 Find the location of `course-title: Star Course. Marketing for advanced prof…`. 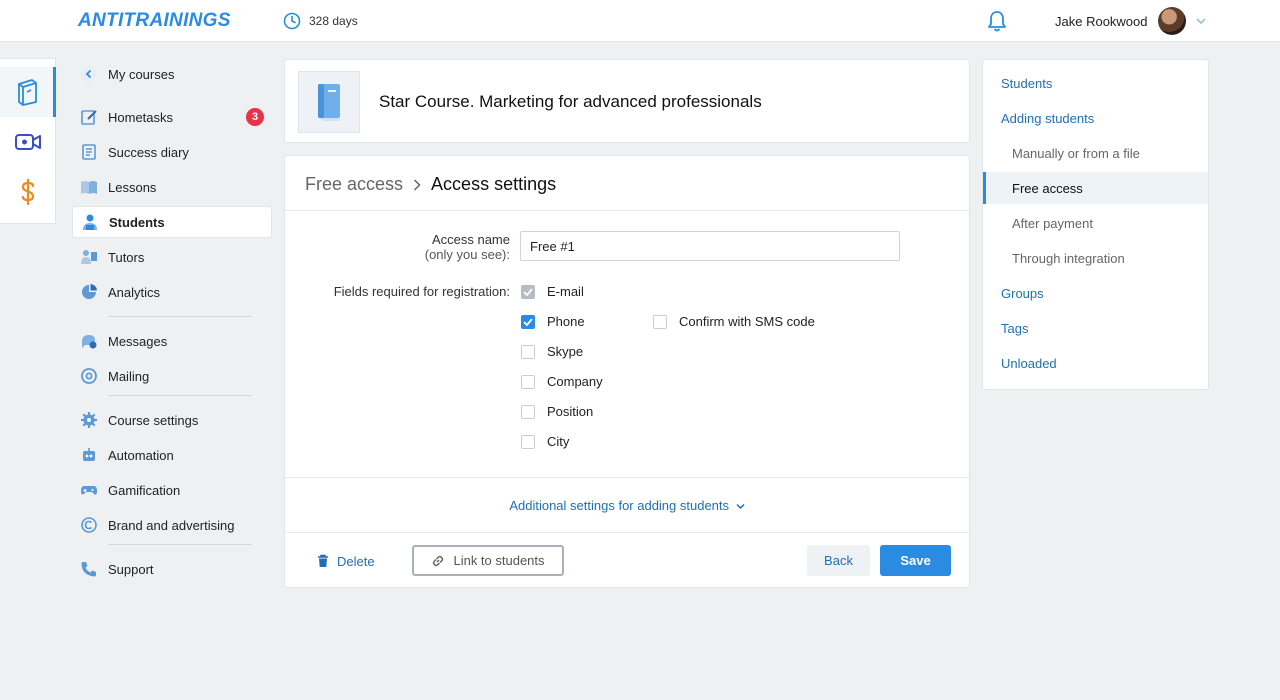

course-title: Star Course. Marketing for advanced prof… is located at coordinates (570, 101).